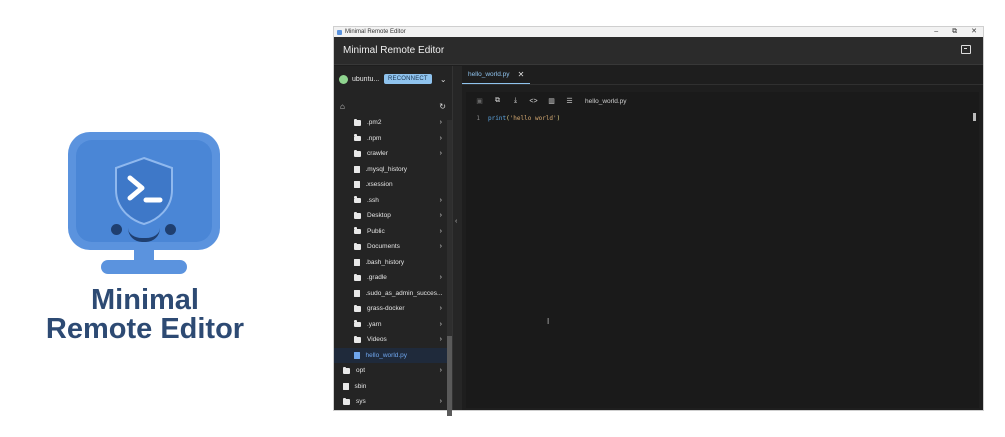 The image size is (1005, 437). What do you see at coordinates (393, 371) in the screenshot?
I see `tree-item: opt ›` at bounding box center [393, 371].